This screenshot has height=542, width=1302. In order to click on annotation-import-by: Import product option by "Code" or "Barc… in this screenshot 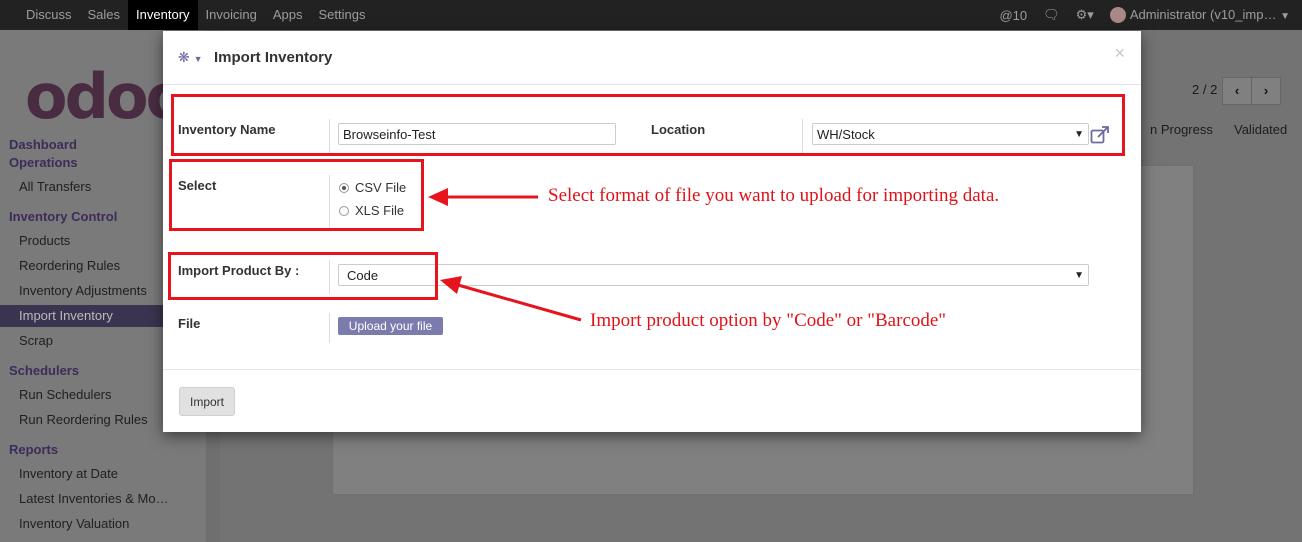, I will do `click(768, 320)`.